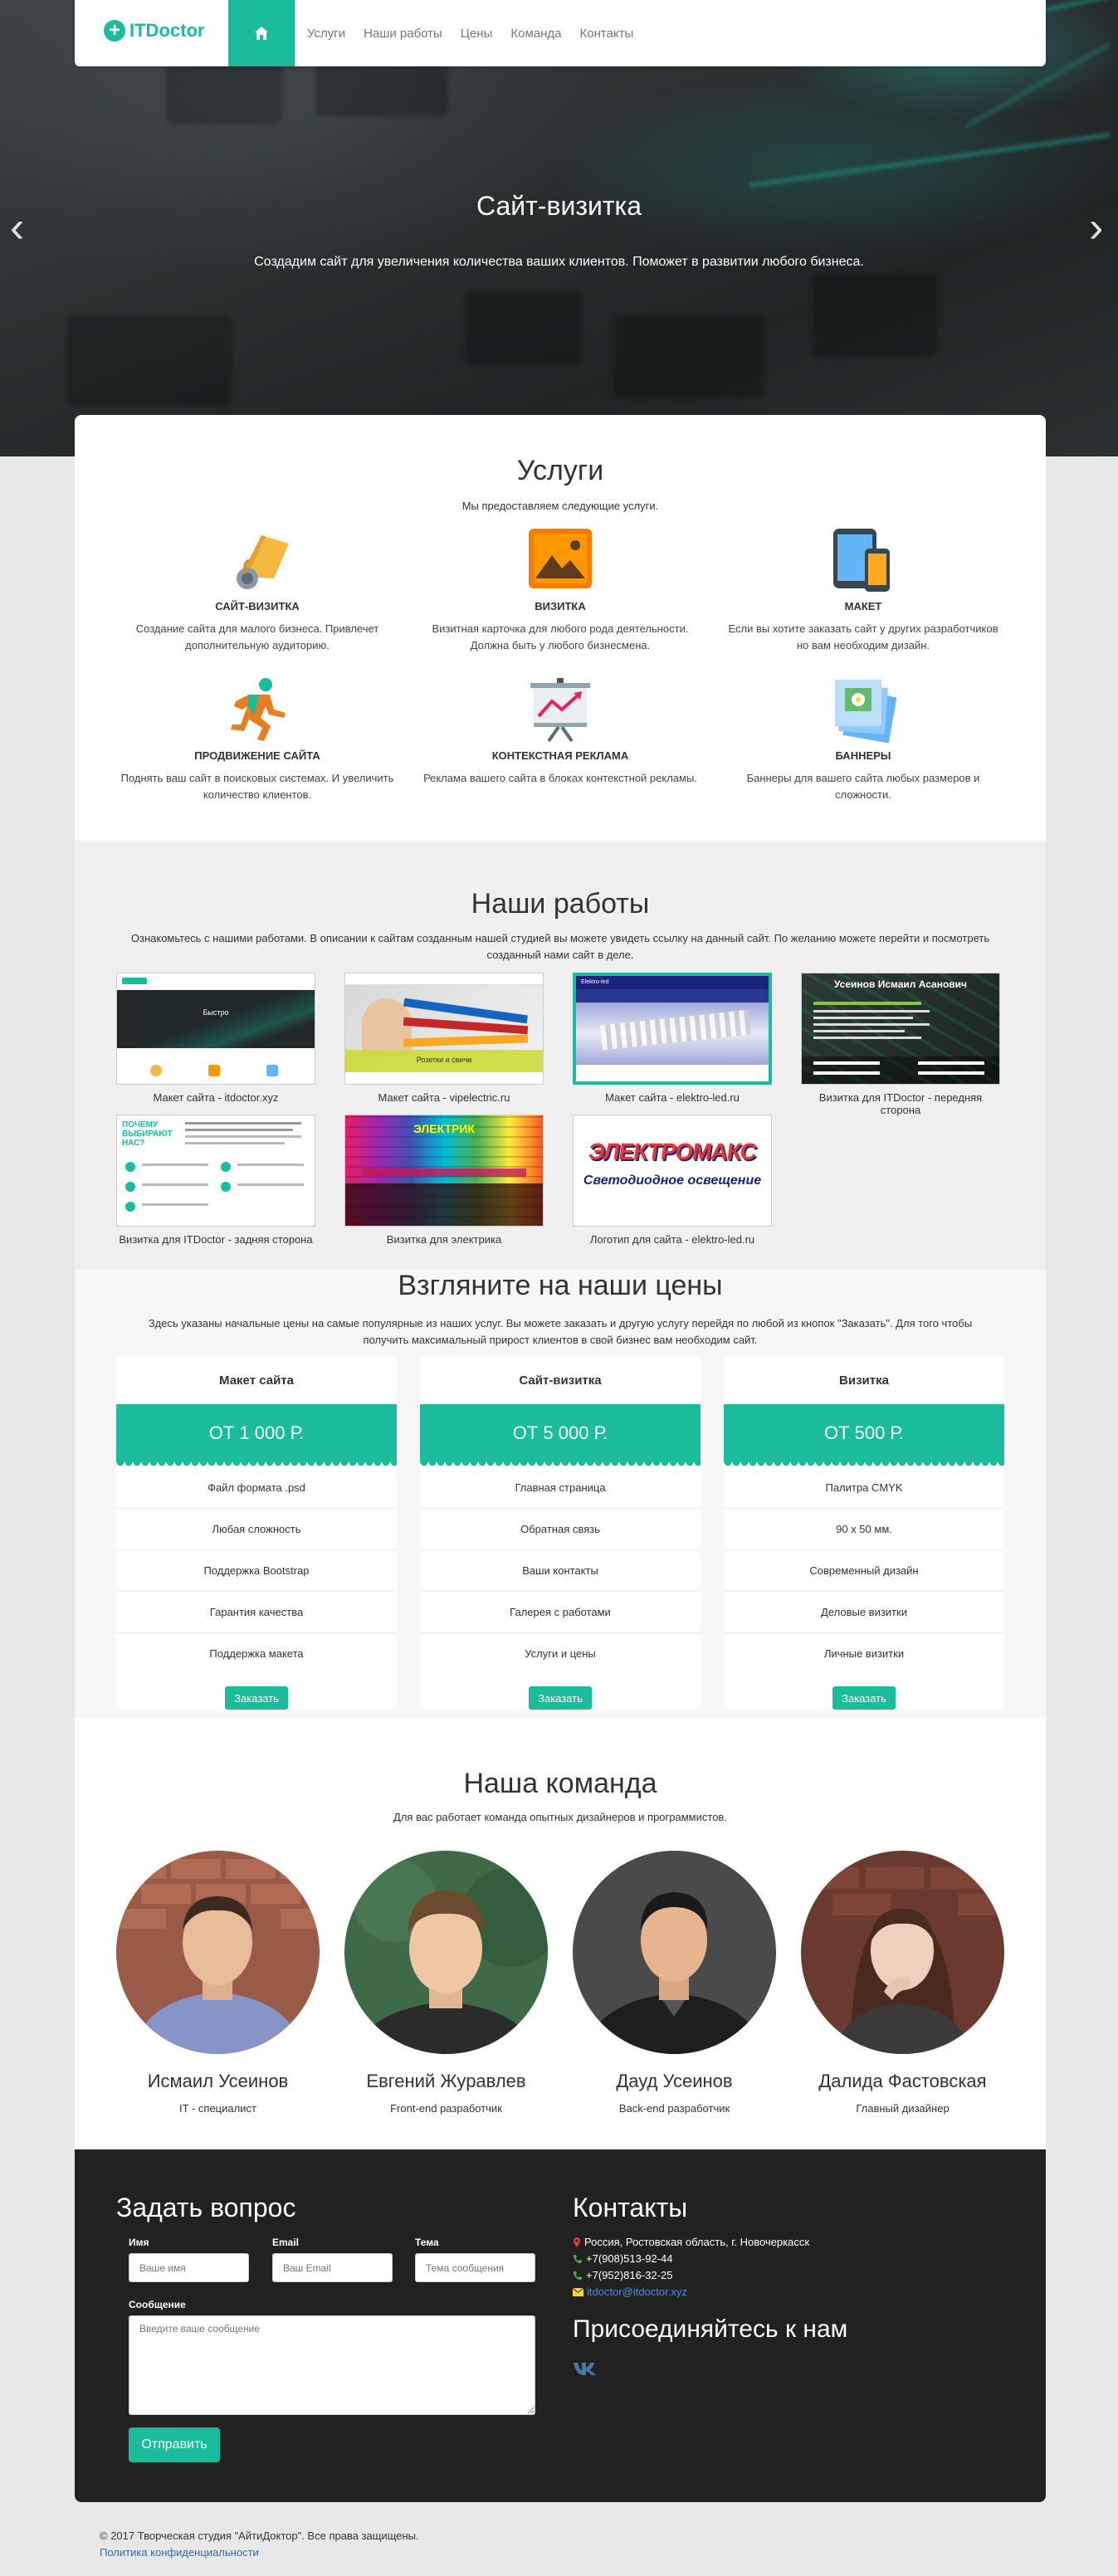 Image resolution: width=1118 pixels, height=2576 pixels. What do you see at coordinates (257, 606) in the screenshot?
I see `service-title: Сайт-визитка` at bounding box center [257, 606].